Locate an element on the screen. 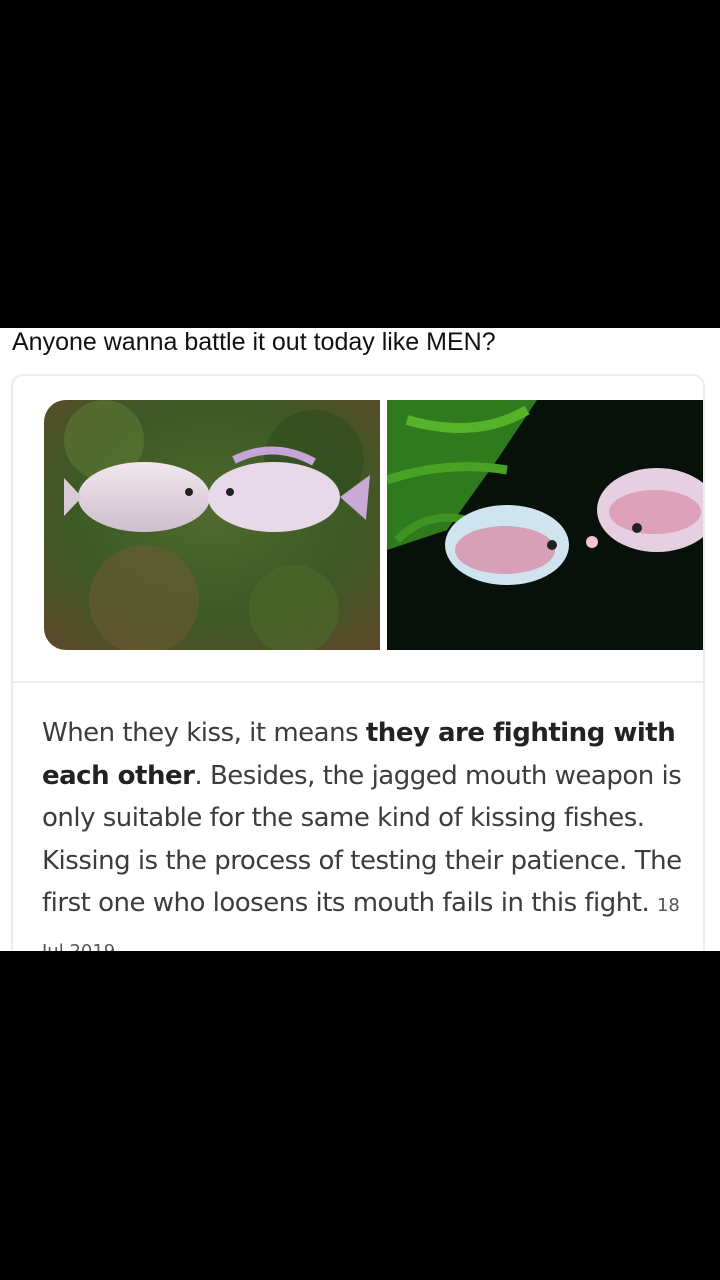 This screenshot has height=1280, width=720. fish-kiss-photo-right is located at coordinates (545, 525).